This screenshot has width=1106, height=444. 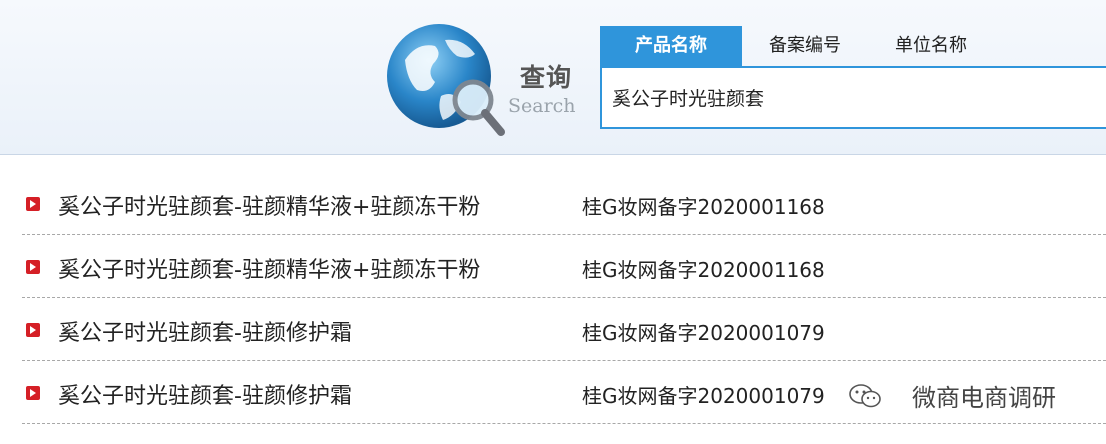 I want to click on wechat-icon, so click(x=865, y=395).